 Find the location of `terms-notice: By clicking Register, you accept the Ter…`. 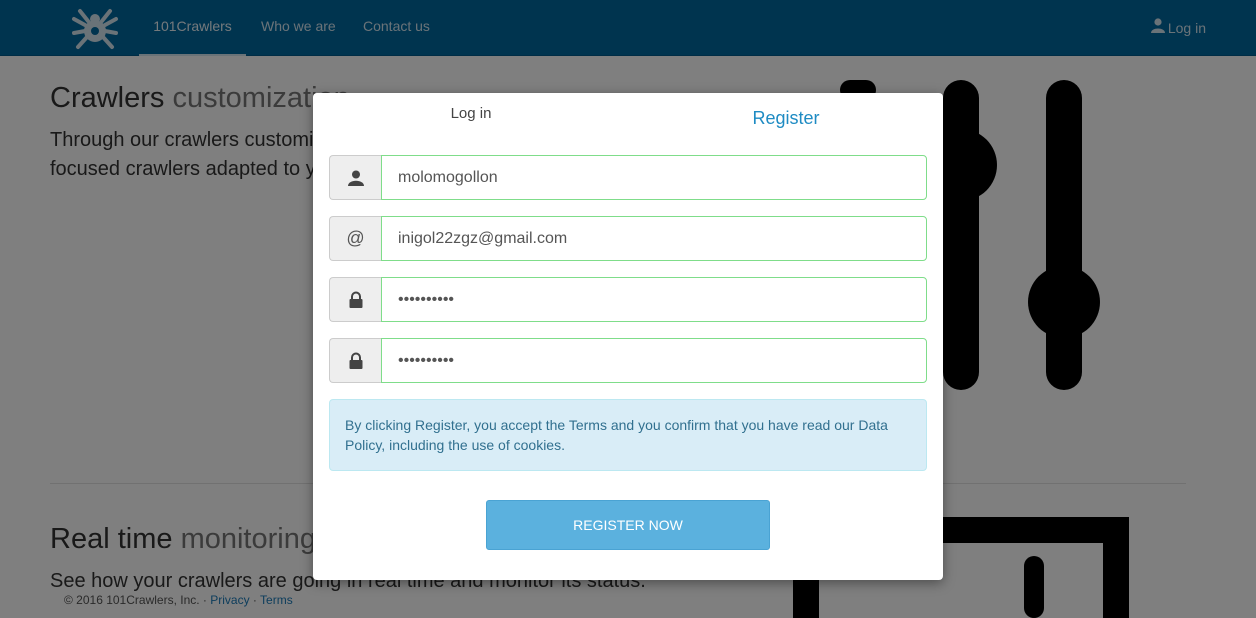

terms-notice: By clicking Register, you accept the Ter… is located at coordinates (628, 435).